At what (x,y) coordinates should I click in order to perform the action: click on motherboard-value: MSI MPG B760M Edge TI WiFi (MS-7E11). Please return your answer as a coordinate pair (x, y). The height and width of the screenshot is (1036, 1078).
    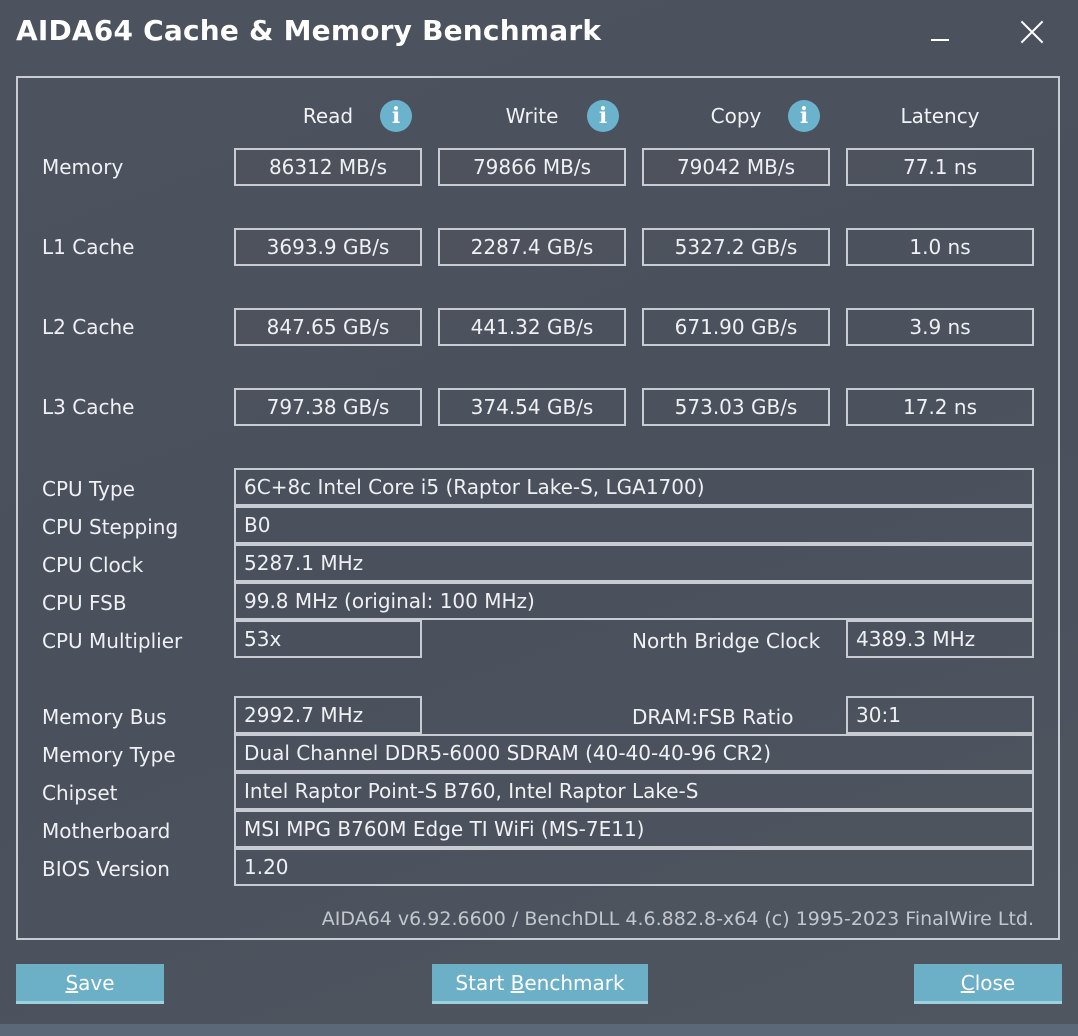
    Looking at the image, I should click on (634, 829).